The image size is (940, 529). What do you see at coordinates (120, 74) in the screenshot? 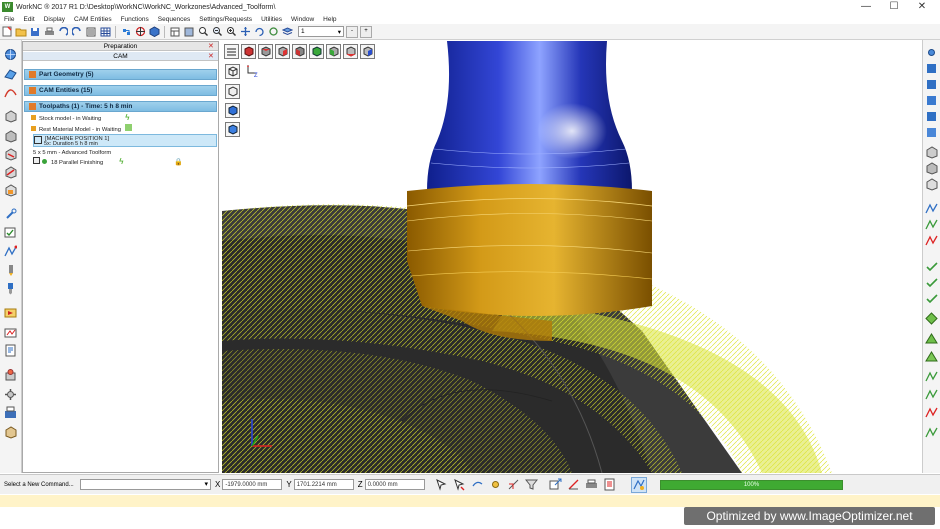
I see `section-part-geometry: Part Geometry (5)` at bounding box center [120, 74].